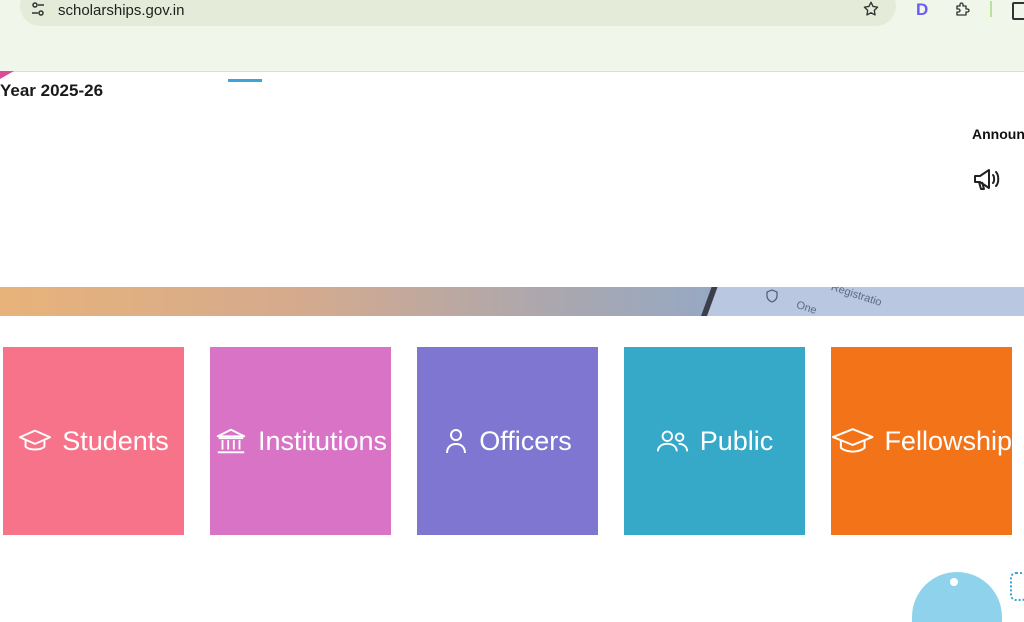 The height and width of the screenshot is (622, 1024). What do you see at coordinates (512, 36) in the screenshot?
I see `browser-toolbar: scholarships.gov.in D` at bounding box center [512, 36].